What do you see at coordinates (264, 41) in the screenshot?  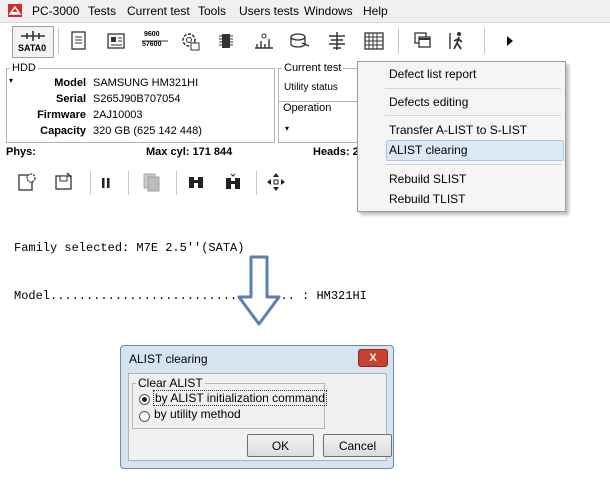 I see `scale-icon` at bounding box center [264, 41].